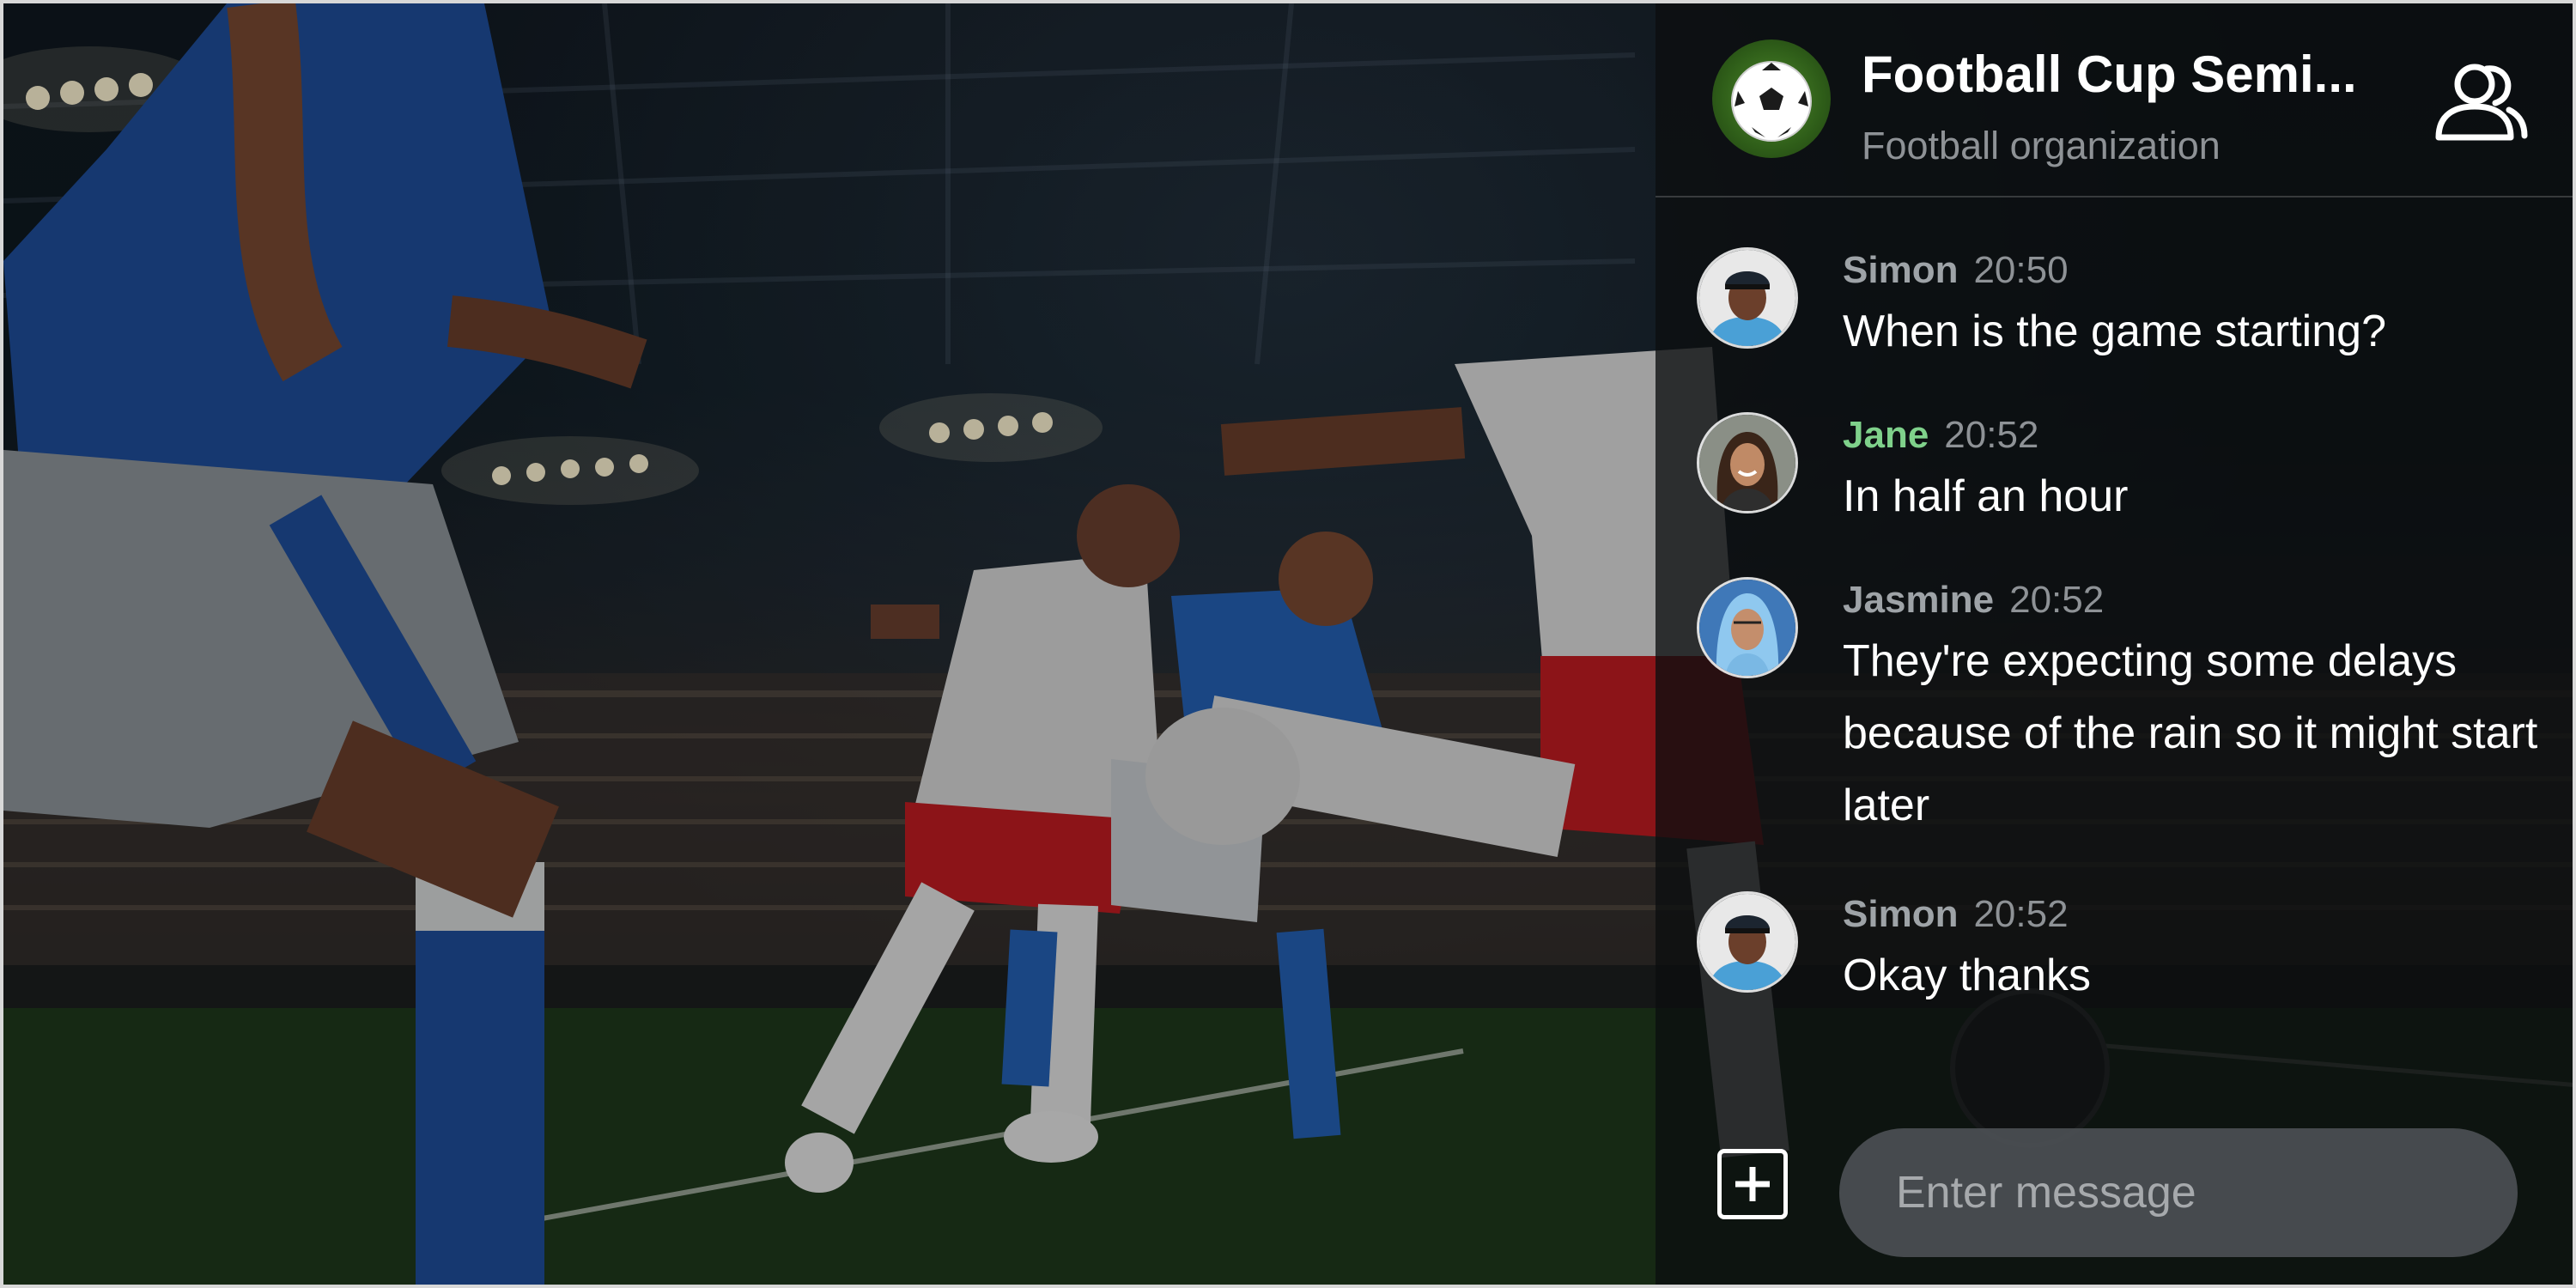 This screenshot has width=2576, height=1288. What do you see at coordinates (1771, 98) in the screenshot?
I see `soccer-ball-icon` at bounding box center [1771, 98].